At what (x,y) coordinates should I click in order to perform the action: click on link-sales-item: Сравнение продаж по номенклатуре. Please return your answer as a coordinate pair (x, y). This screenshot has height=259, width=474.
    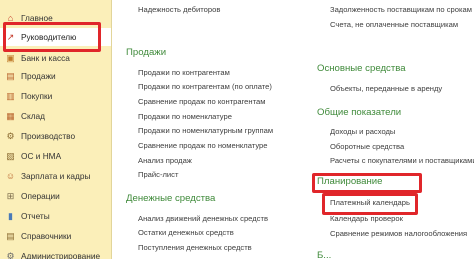
    Looking at the image, I should click on (203, 145).